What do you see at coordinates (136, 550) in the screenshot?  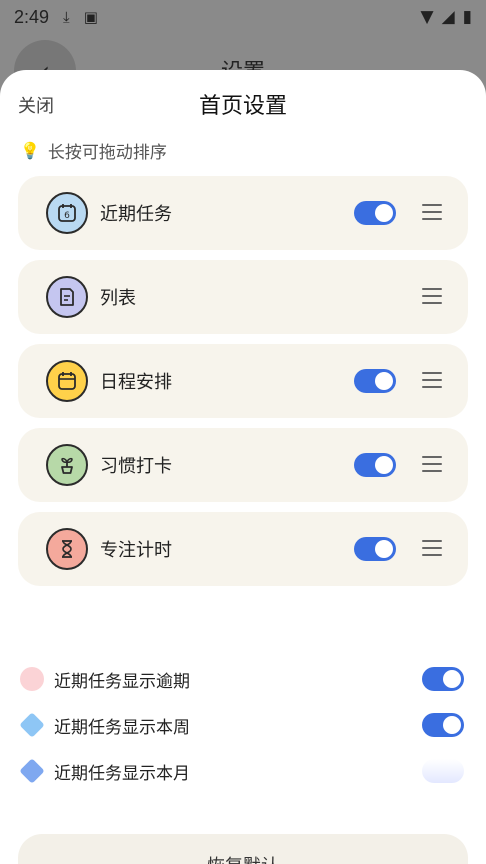 I see `module-label: 专注计时` at bounding box center [136, 550].